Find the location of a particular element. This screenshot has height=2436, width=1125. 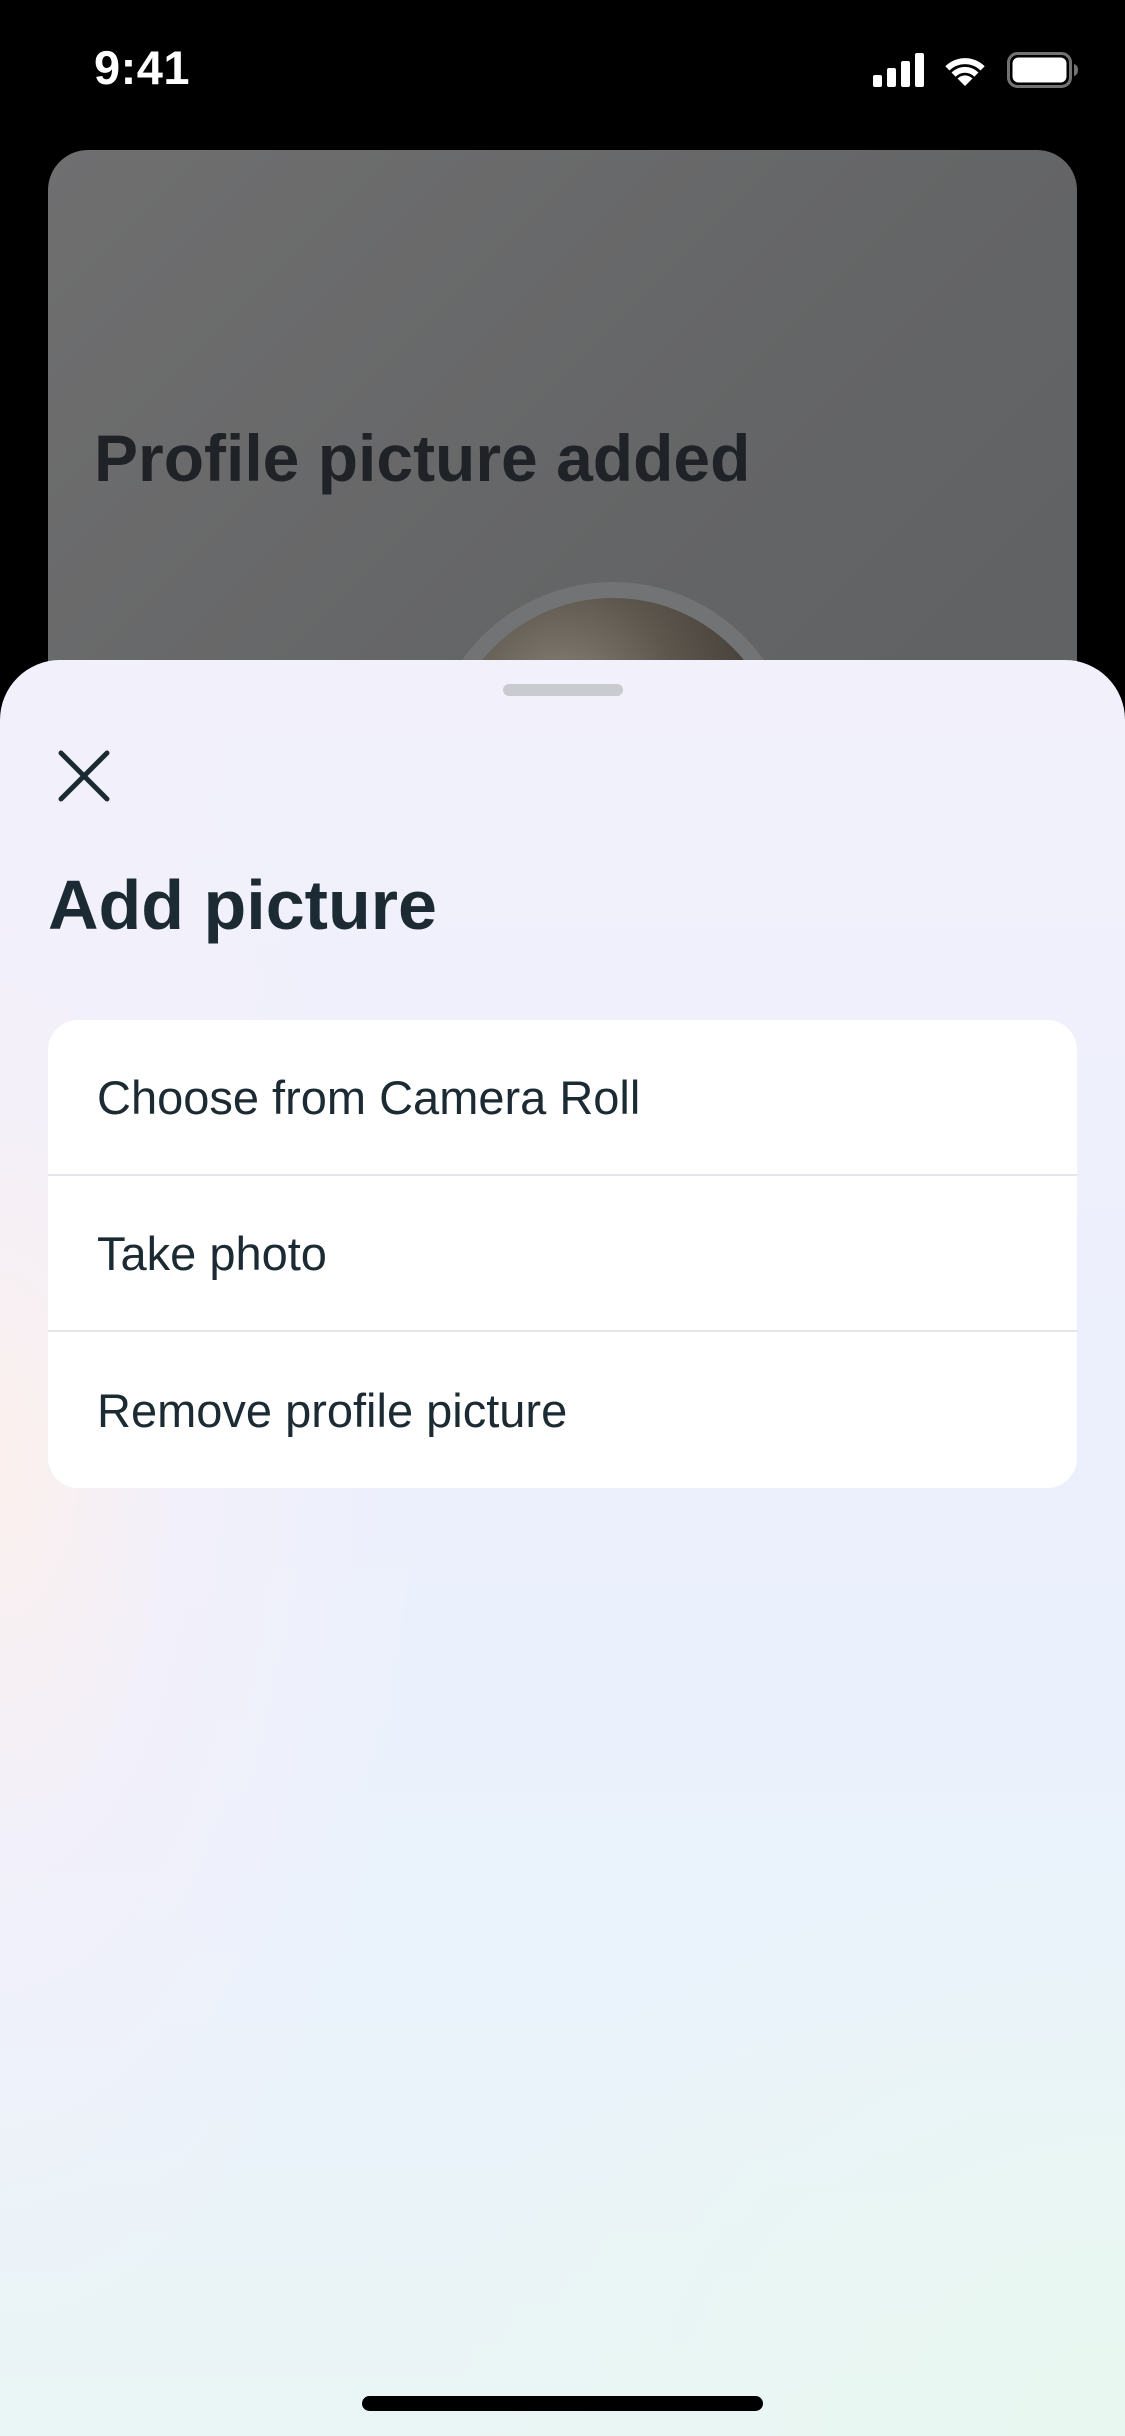

take-photo-option: Take photo is located at coordinates (562, 1254).